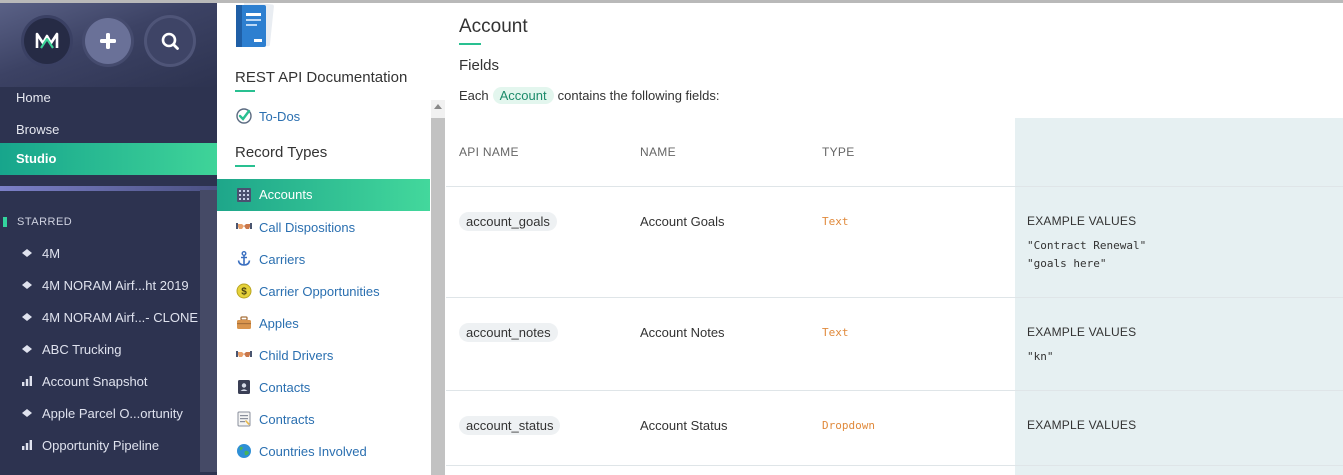 This screenshot has height=475, width=1343. Describe the element at coordinates (489, 152) in the screenshot. I see `header-api-name: API NAME` at that location.